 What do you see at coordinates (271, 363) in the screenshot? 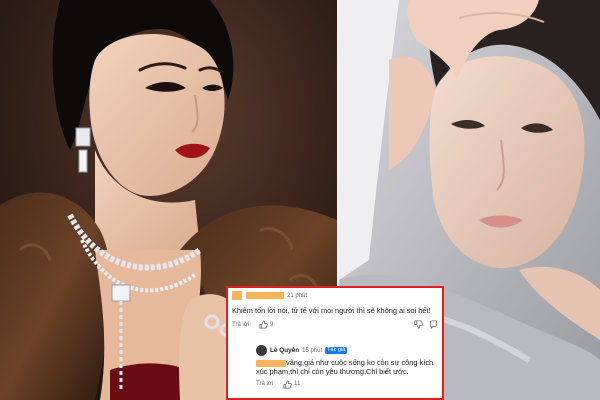
I see `redacted-mention` at bounding box center [271, 363].